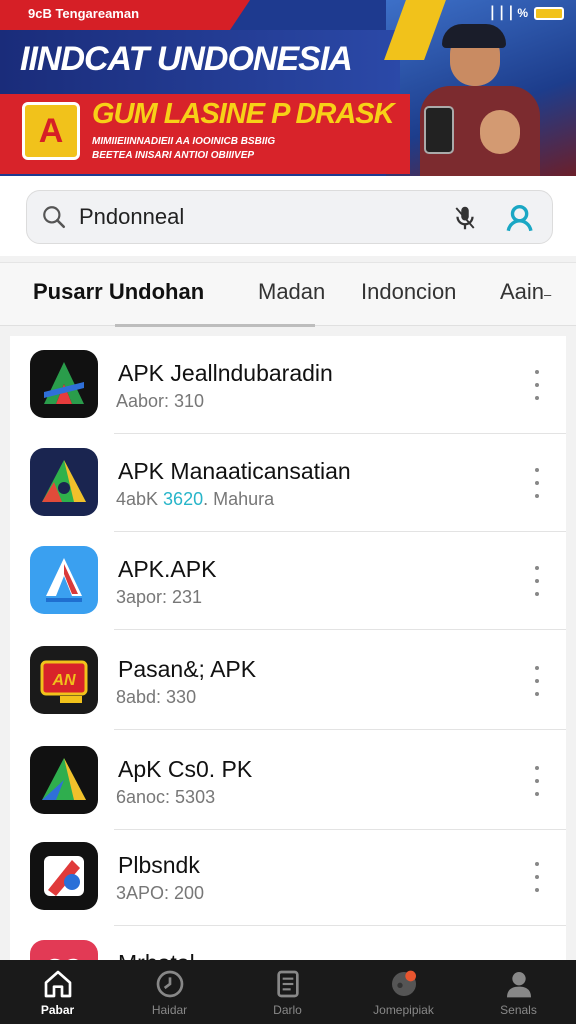 This screenshot has height=1024, width=576. I want to click on tab-pusarr-undohan: Pusarr Undohan, so click(118, 292).